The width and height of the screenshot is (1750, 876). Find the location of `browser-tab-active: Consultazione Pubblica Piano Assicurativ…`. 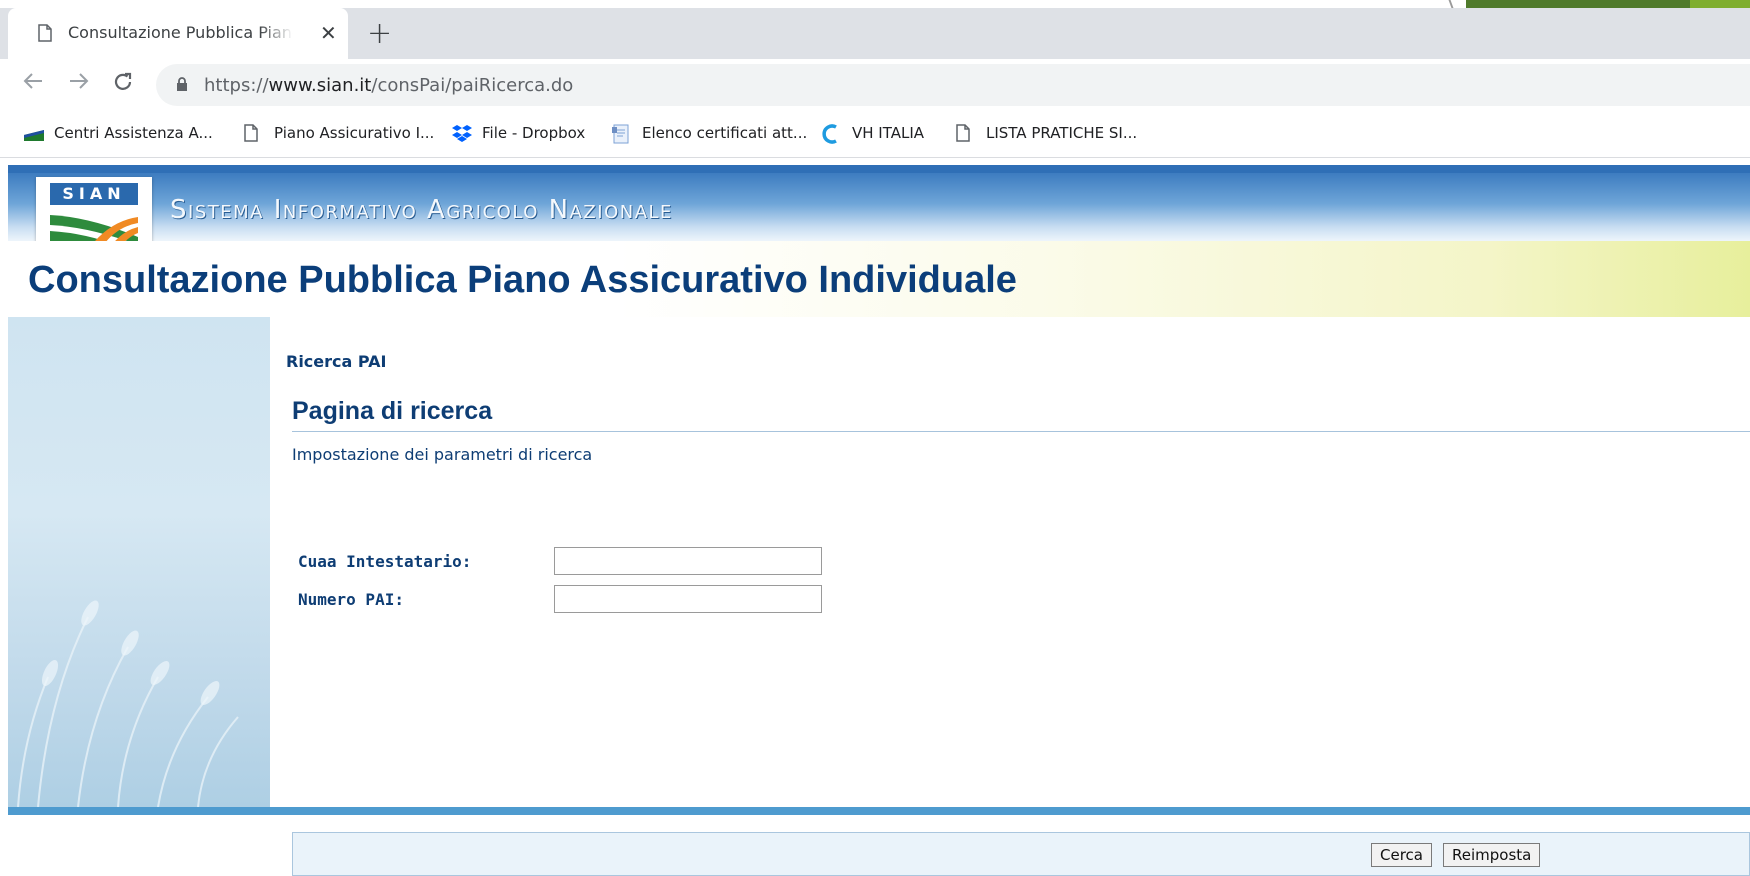

browser-tab-active: Consultazione Pubblica Piano Assicurativ… is located at coordinates (178, 33).